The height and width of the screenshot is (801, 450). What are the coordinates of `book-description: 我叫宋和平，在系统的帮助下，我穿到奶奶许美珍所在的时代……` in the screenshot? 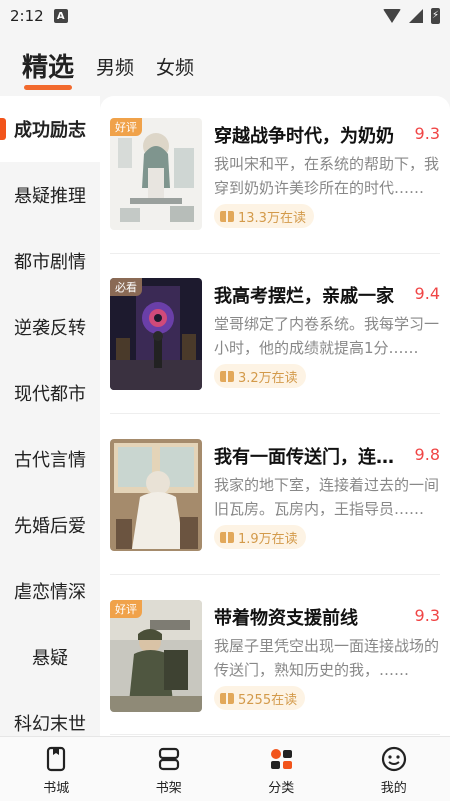 It's located at (327, 176).